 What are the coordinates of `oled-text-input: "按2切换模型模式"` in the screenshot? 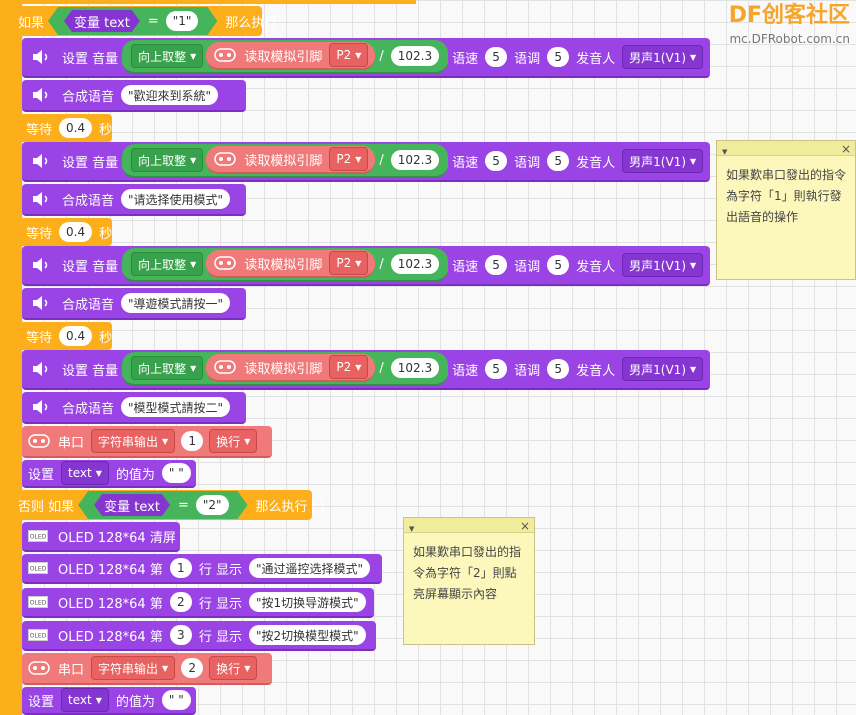 It's located at (307, 635).